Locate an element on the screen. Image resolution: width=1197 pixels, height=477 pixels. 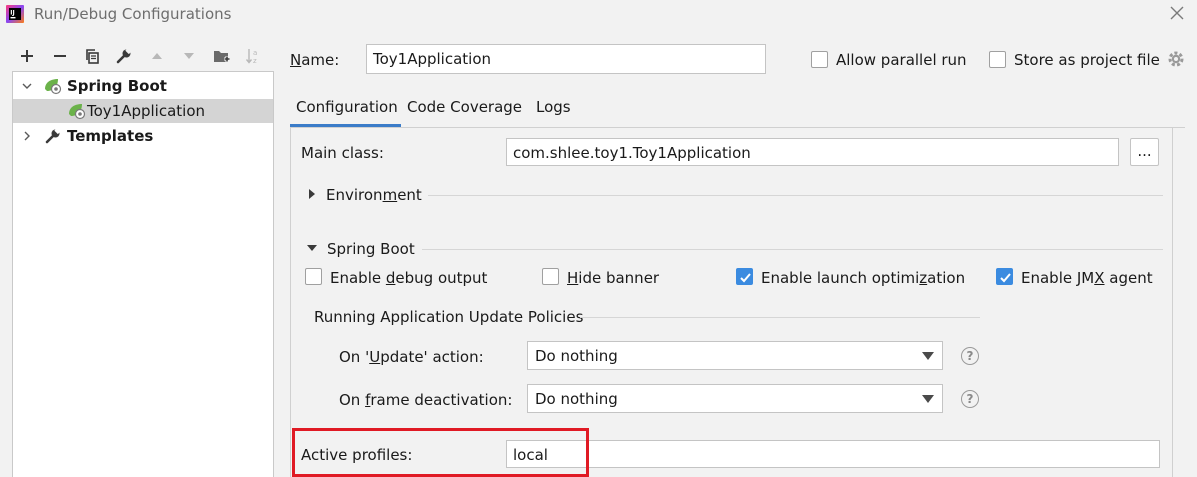
tree-item-spring-boot: Spring Boot is located at coordinates (143, 86).